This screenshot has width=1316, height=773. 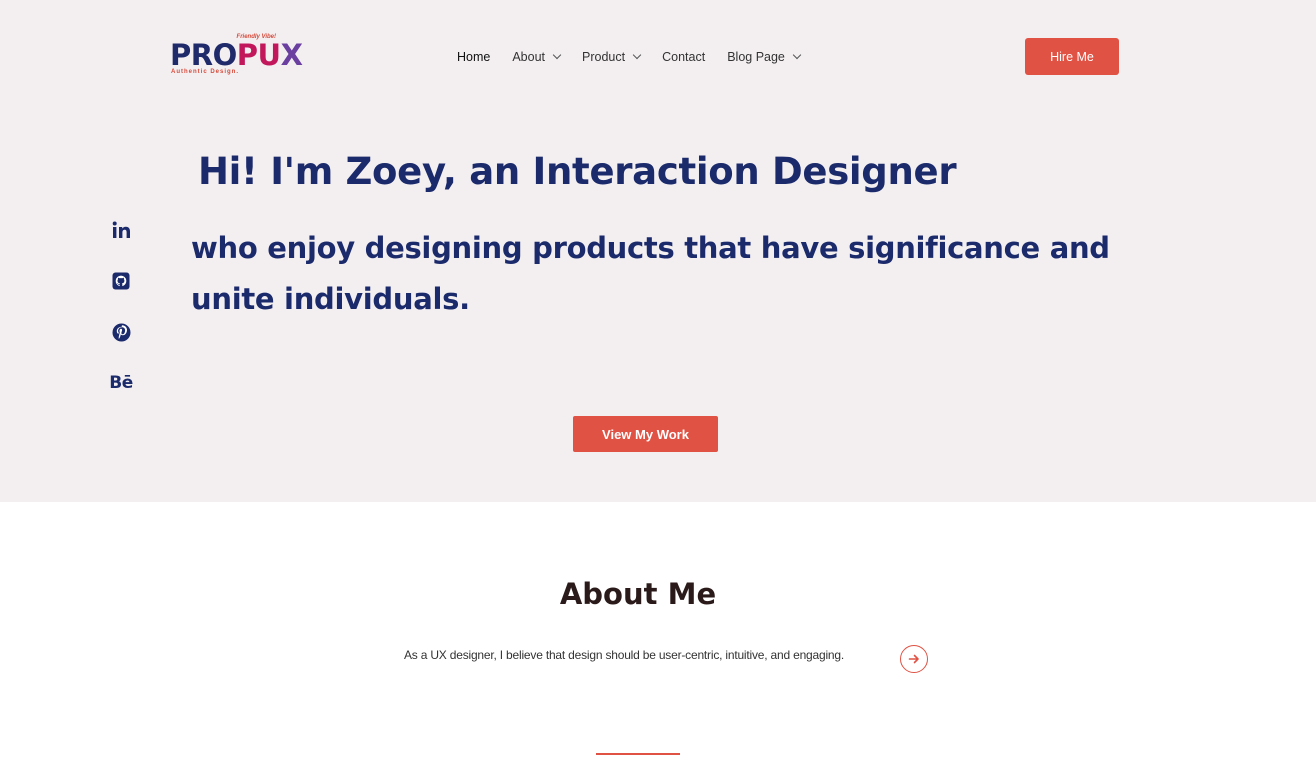 What do you see at coordinates (121, 230) in the screenshot?
I see `linkedin-icon` at bounding box center [121, 230].